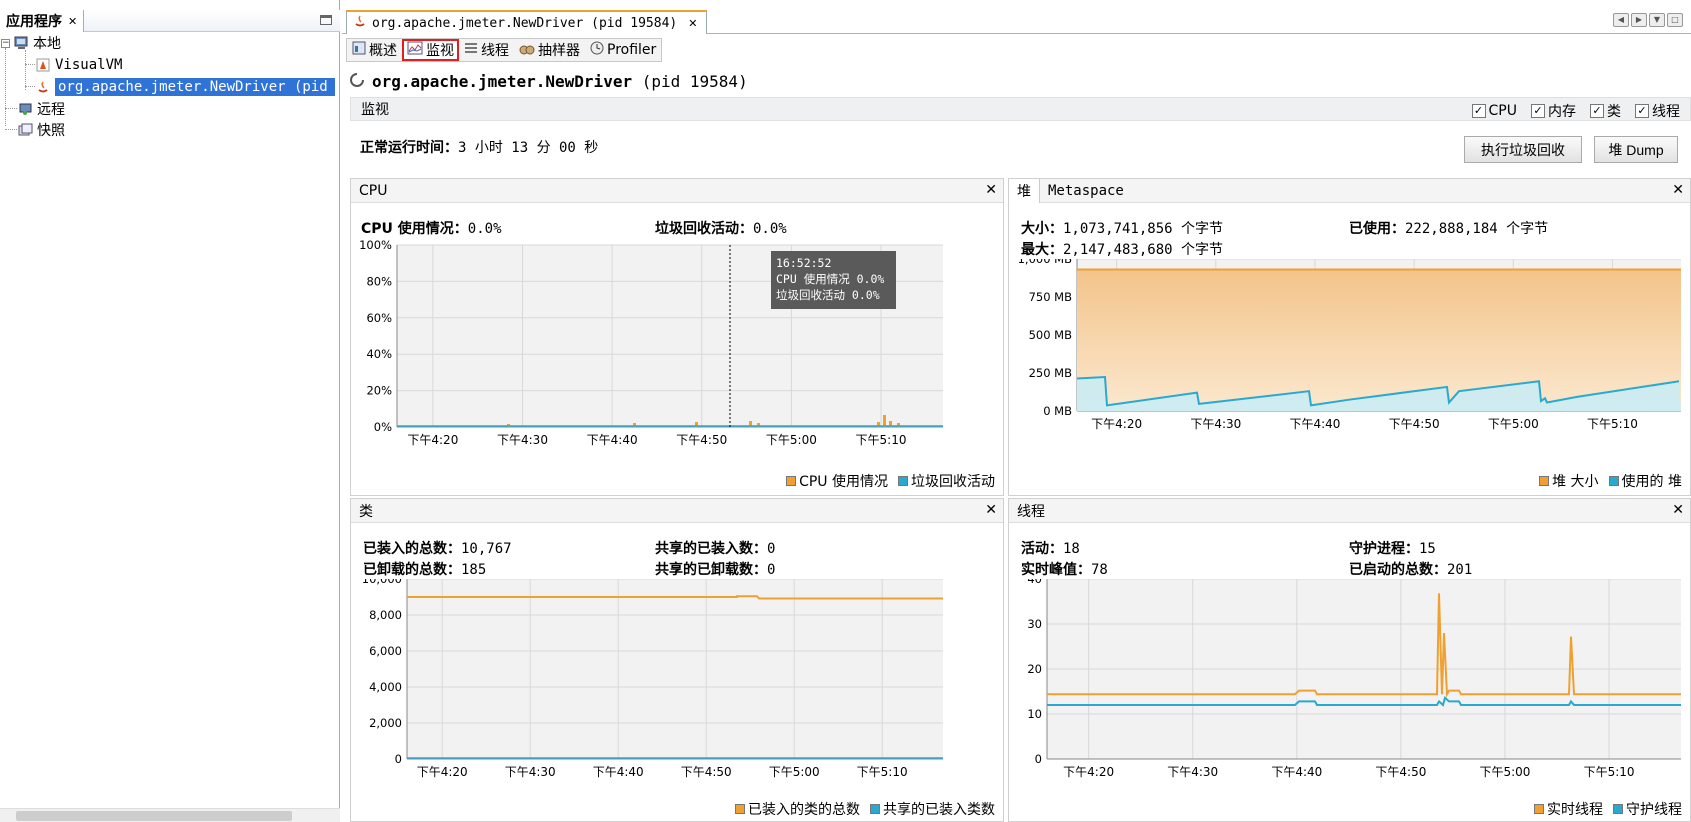 The height and width of the screenshot is (822, 1691). Describe the element at coordinates (1553, 111) in the screenshot. I see `checkbox-memory: ✓ 内存` at that location.